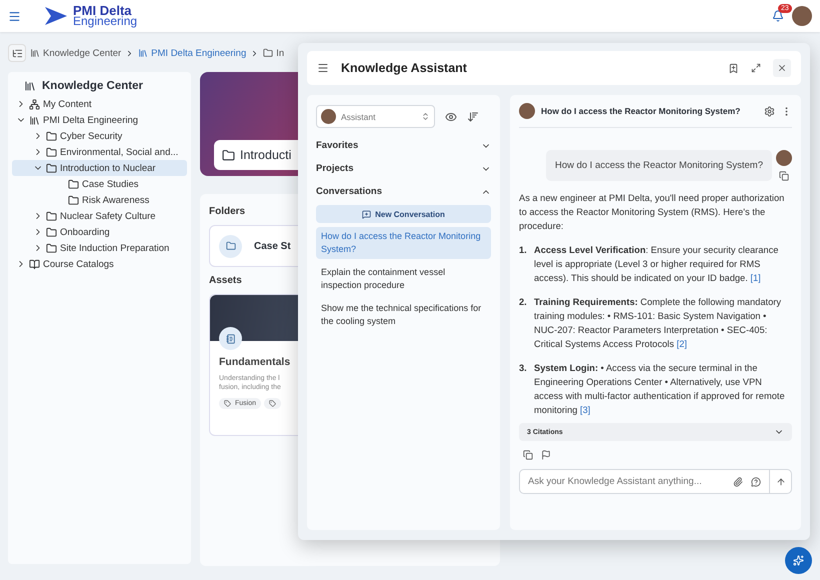 This screenshot has width=820, height=580. I want to click on book-icon, so click(34, 264).